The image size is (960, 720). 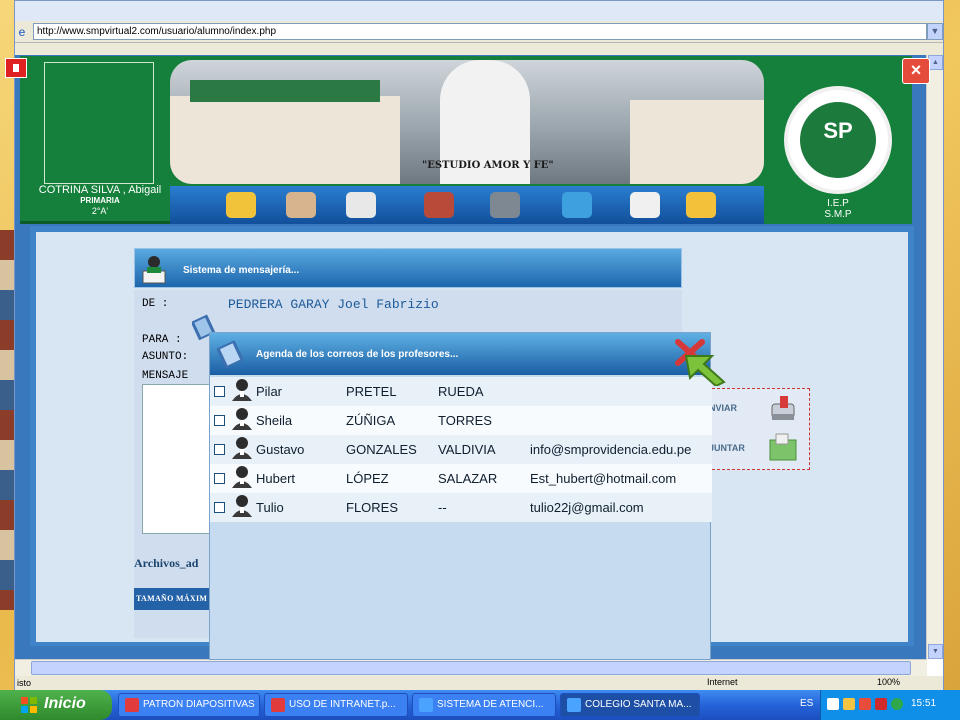 What do you see at coordinates (838, 214) in the screenshot?
I see `school-name-line2: S.M.P` at bounding box center [838, 214].